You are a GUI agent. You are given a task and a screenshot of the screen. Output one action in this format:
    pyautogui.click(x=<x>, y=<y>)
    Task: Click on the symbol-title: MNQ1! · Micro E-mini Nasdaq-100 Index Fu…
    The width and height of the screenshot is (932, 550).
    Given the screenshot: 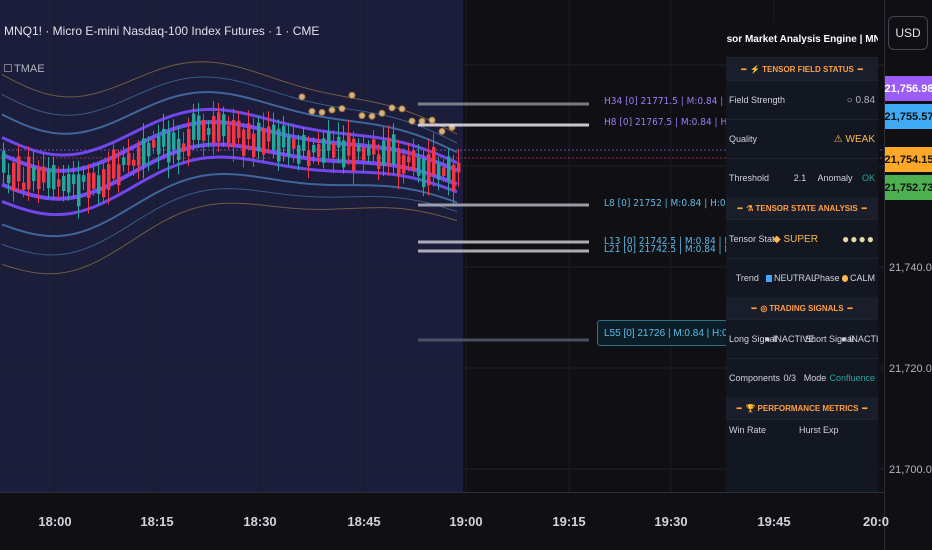 What is the action you would take?
    pyautogui.click(x=161, y=31)
    